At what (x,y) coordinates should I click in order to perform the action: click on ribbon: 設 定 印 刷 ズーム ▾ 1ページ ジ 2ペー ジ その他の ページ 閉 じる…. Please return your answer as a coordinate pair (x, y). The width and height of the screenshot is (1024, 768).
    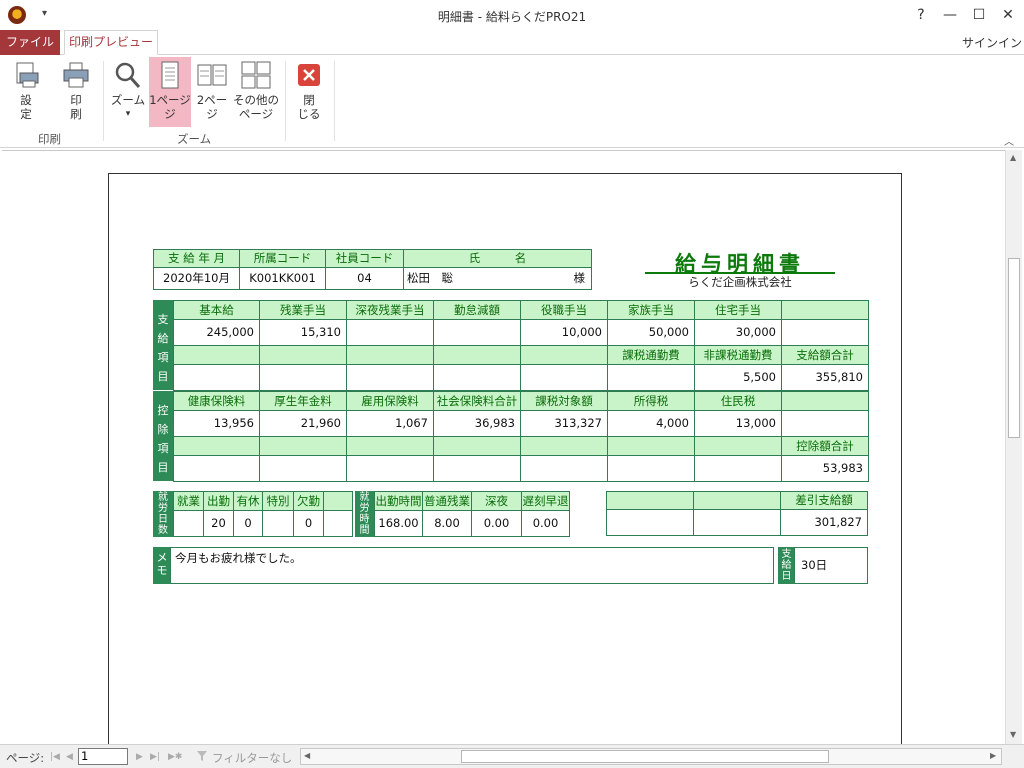
    Looking at the image, I should click on (512, 101).